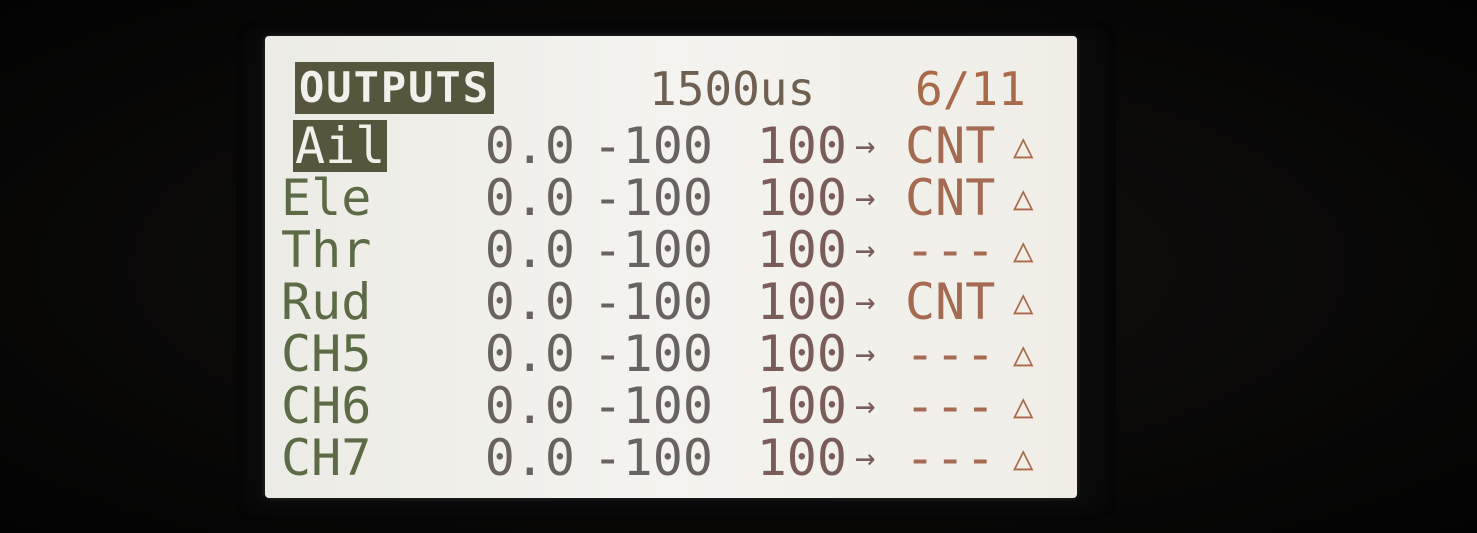 The width and height of the screenshot is (1477, 533). What do you see at coordinates (395, 88) in the screenshot?
I see `page-title: OUTPUTS` at bounding box center [395, 88].